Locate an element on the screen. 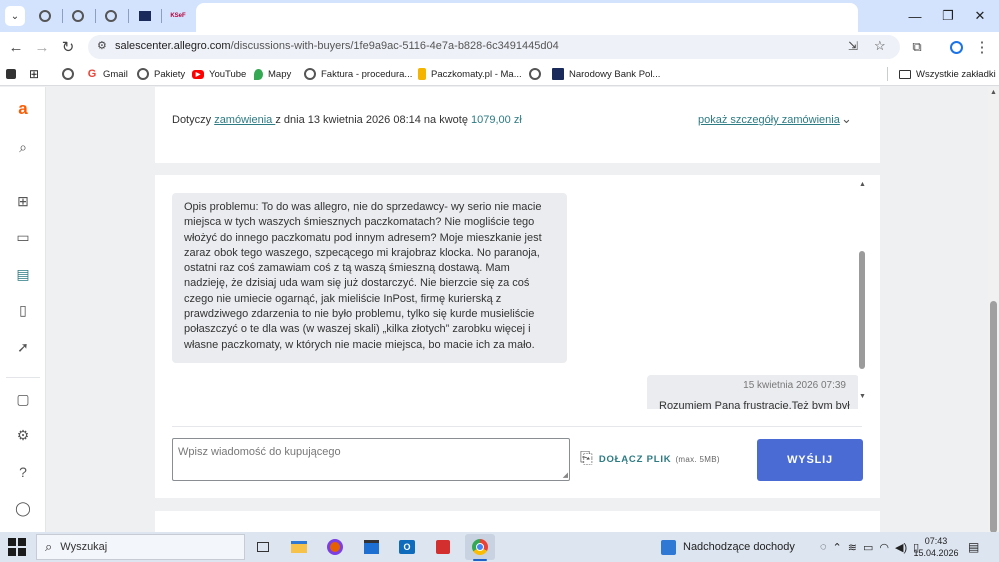 The image size is (999, 562). outlook-icon: O is located at coordinates (407, 547).